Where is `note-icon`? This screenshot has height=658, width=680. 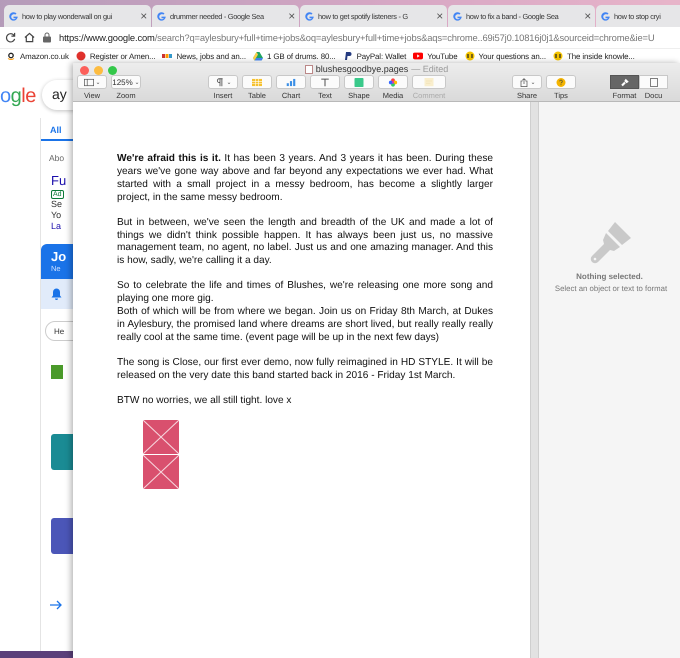
note-icon is located at coordinates (429, 82).